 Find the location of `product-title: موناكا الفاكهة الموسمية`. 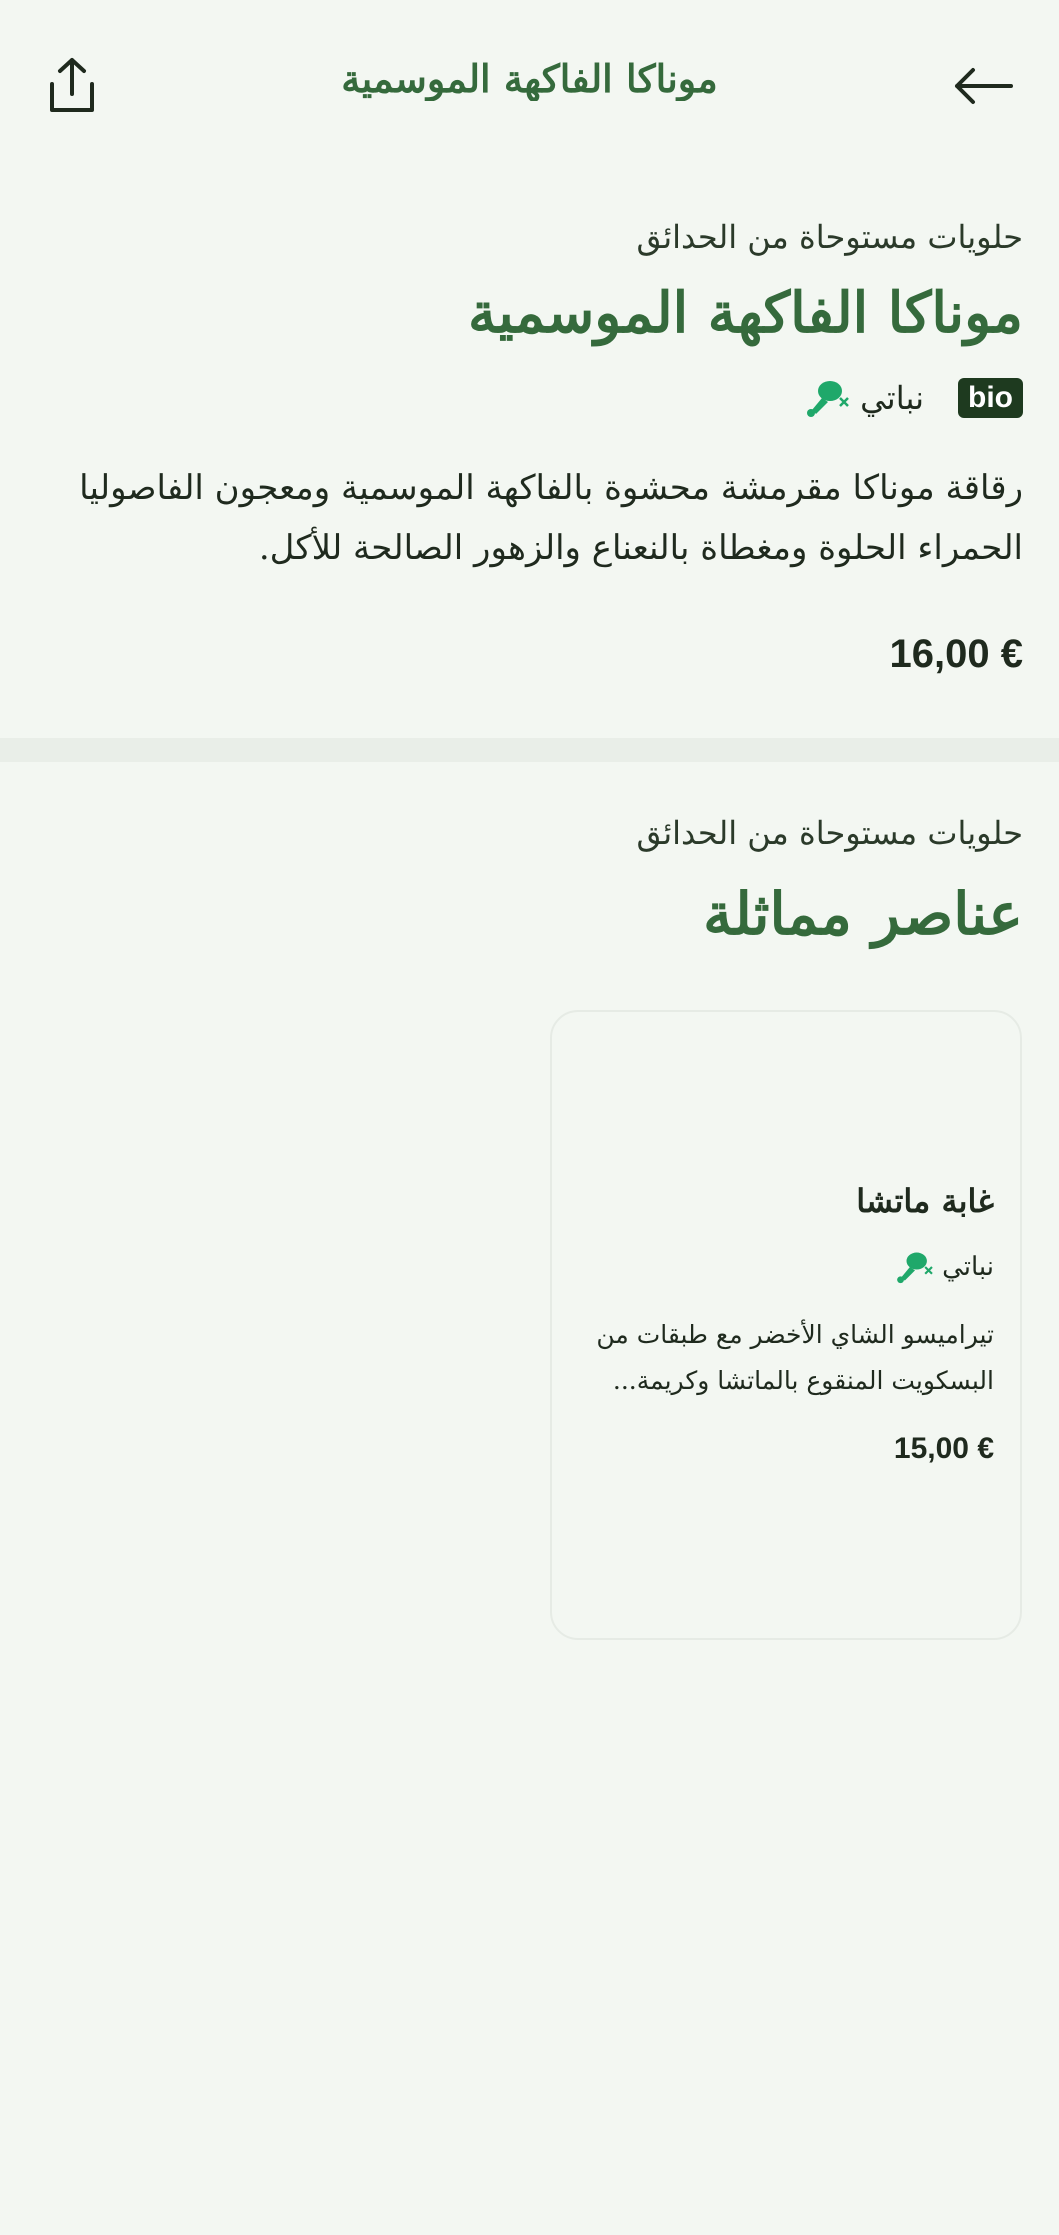

product-title: موناكا الفاكهة الموسمية is located at coordinates (745, 313).